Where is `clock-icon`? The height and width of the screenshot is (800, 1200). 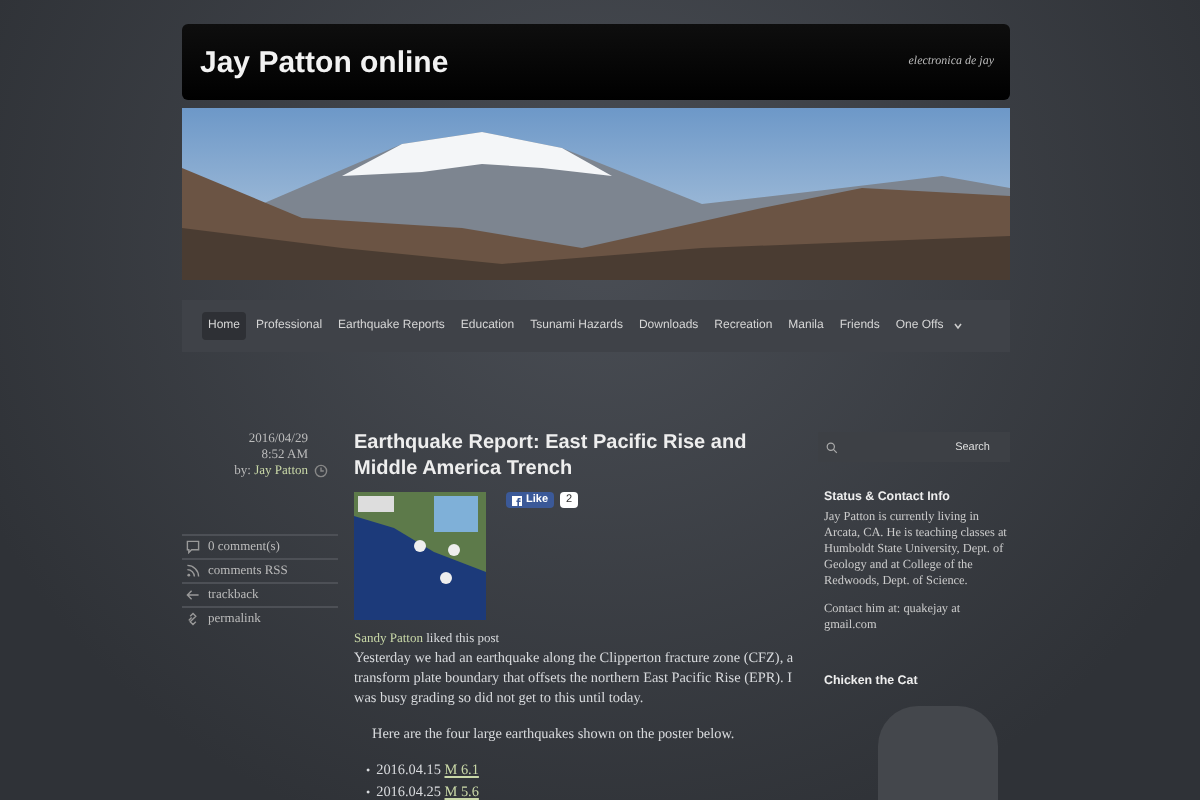 clock-icon is located at coordinates (321, 471).